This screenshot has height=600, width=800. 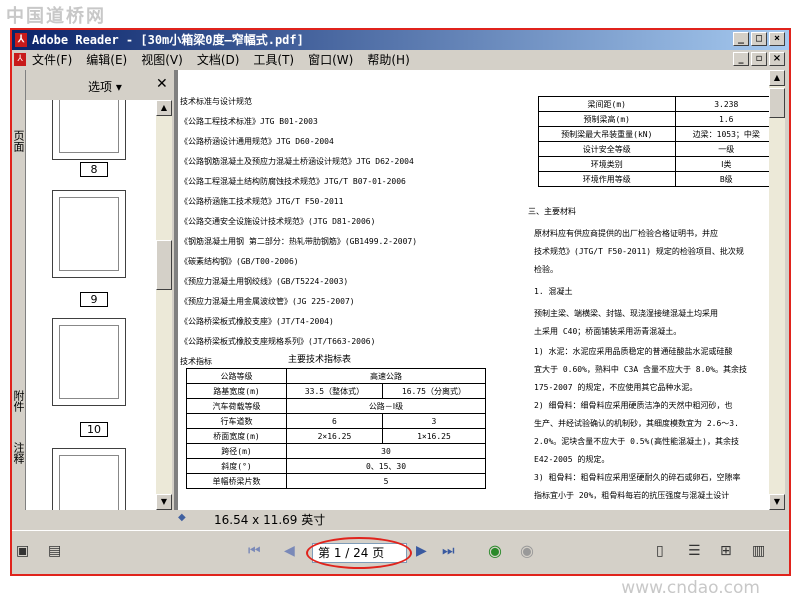 I want to click on menu-edit: 编辑(E), so click(x=106, y=59).